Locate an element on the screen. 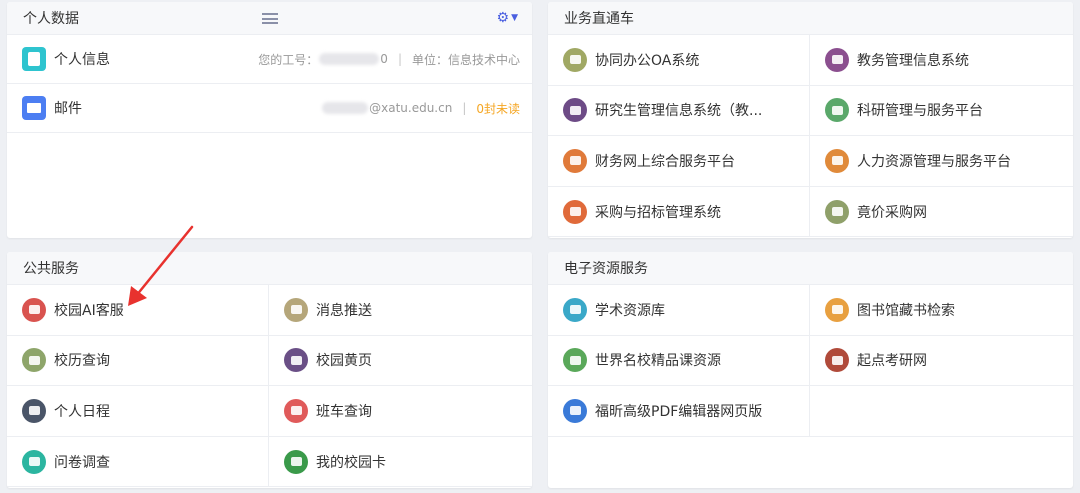 This screenshot has width=1080, height=493. service-link-hr: 人力资源管理与服务平台 is located at coordinates (941, 161).